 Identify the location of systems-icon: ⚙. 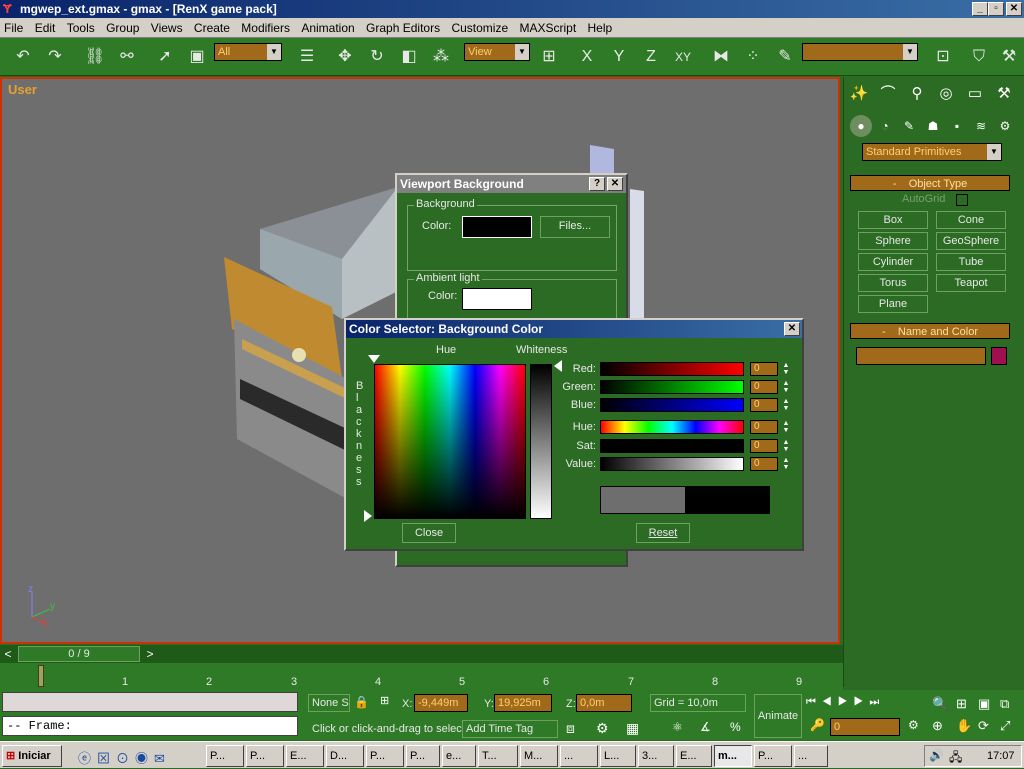
(1005, 126).